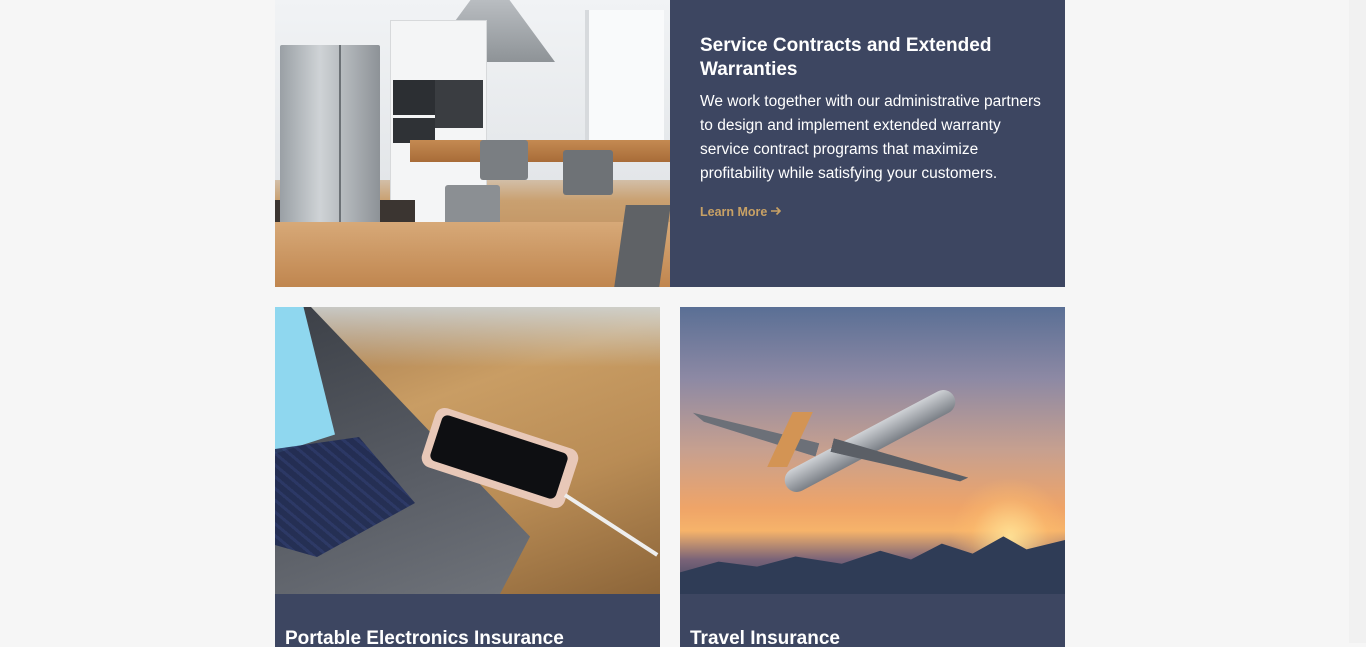 The width and height of the screenshot is (1366, 647). I want to click on card-title: Portable Electronics Insurance, so click(424, 637).